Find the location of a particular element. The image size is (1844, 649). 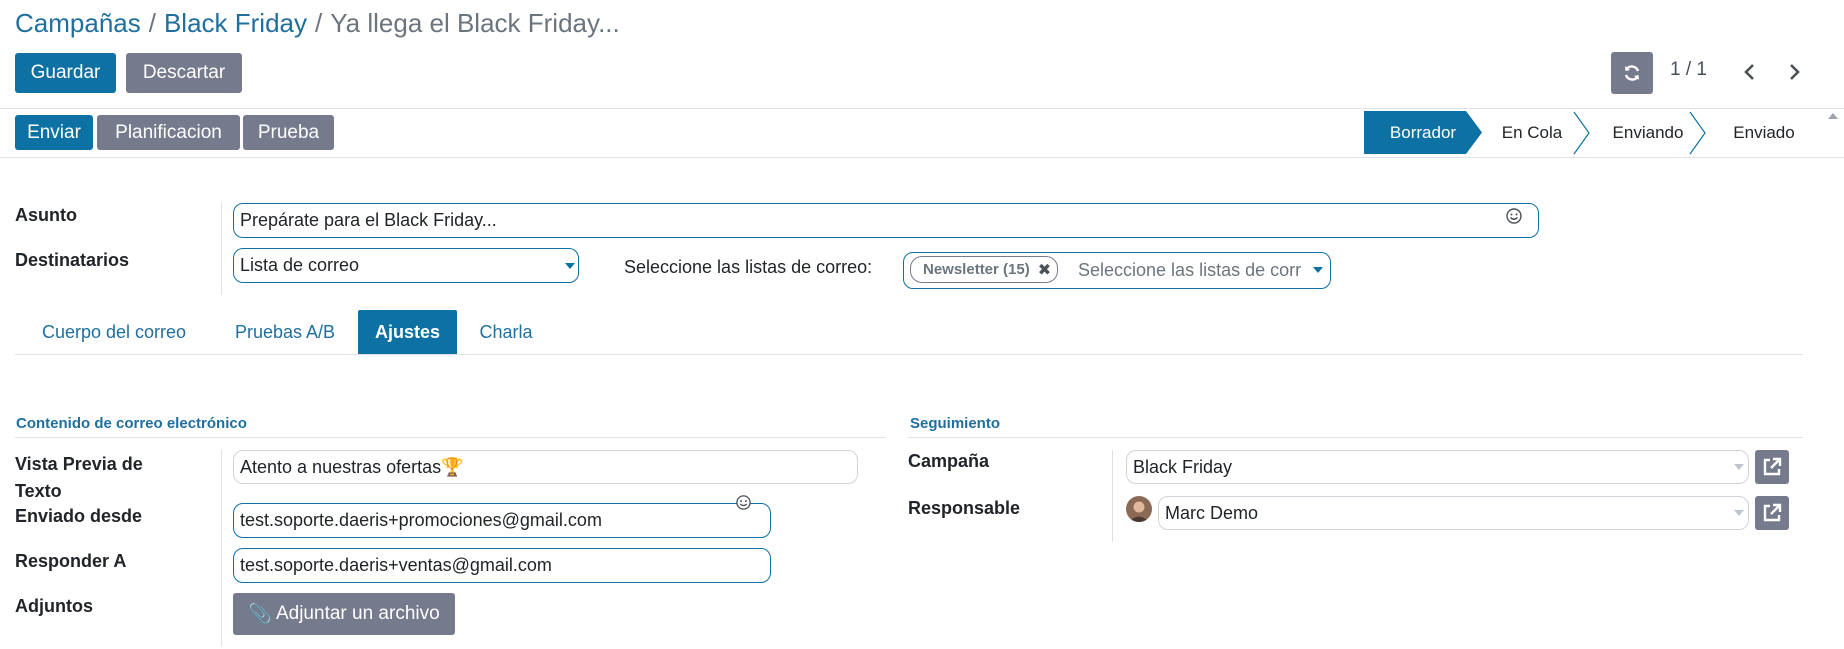

tracking-section-title: Seguimiento is located at coordinates (955, 423).